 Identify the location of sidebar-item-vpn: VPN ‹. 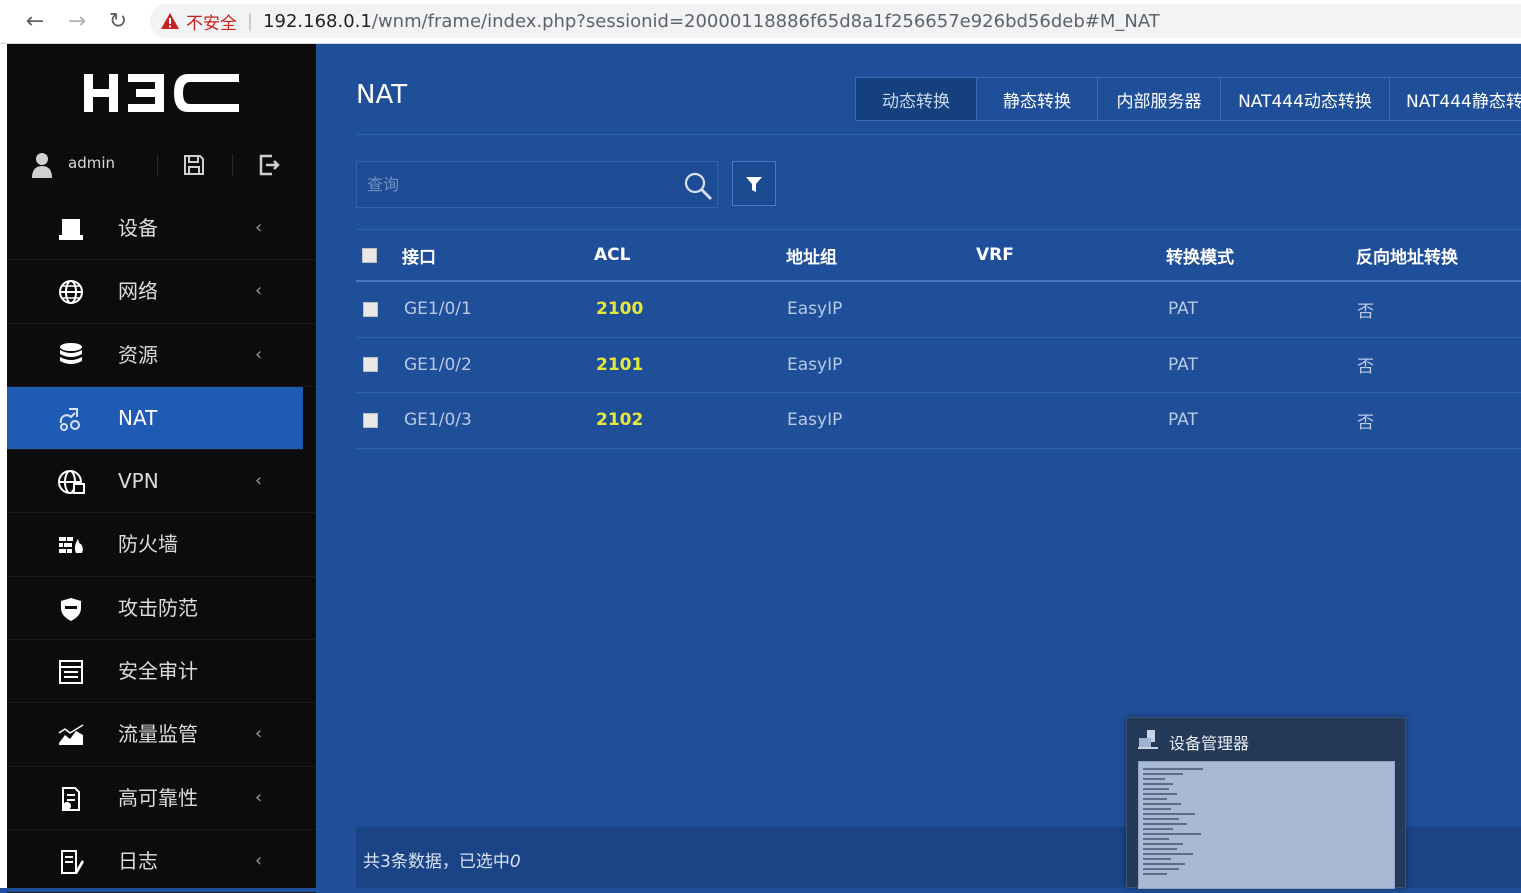
(161, 482).